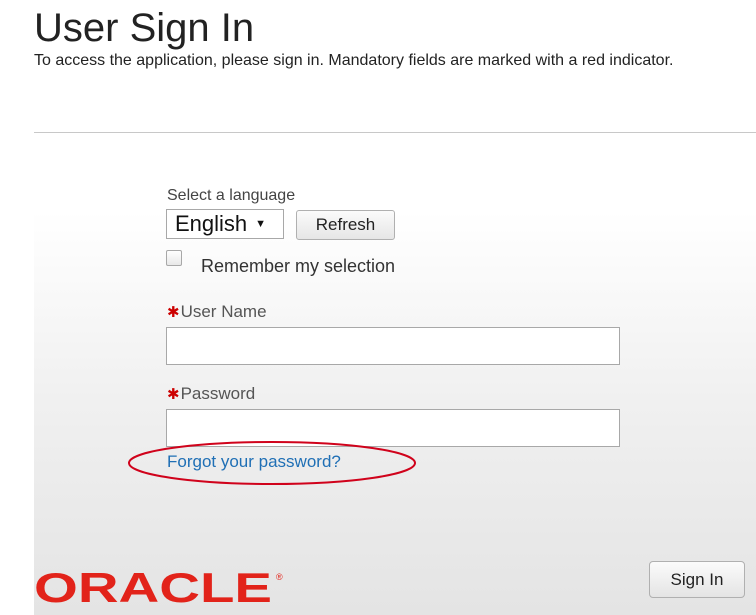  Describe the element at coordinates (153, 587) in the screenshot. I see `oracle-logo-text: ORACLE` at that location.